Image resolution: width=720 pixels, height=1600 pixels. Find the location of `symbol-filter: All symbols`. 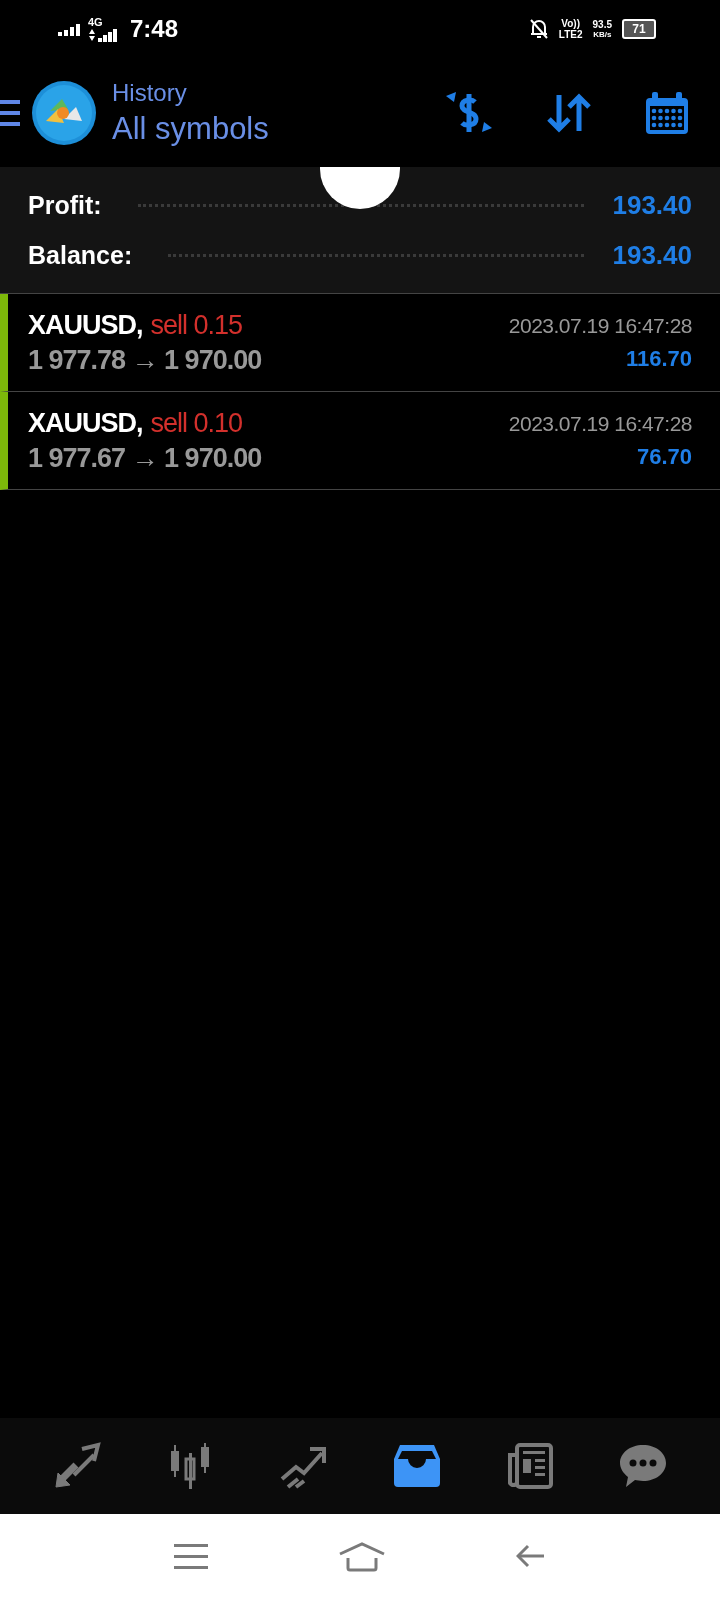

symbol-filter: All symbols is located at coordinates (190, 128).